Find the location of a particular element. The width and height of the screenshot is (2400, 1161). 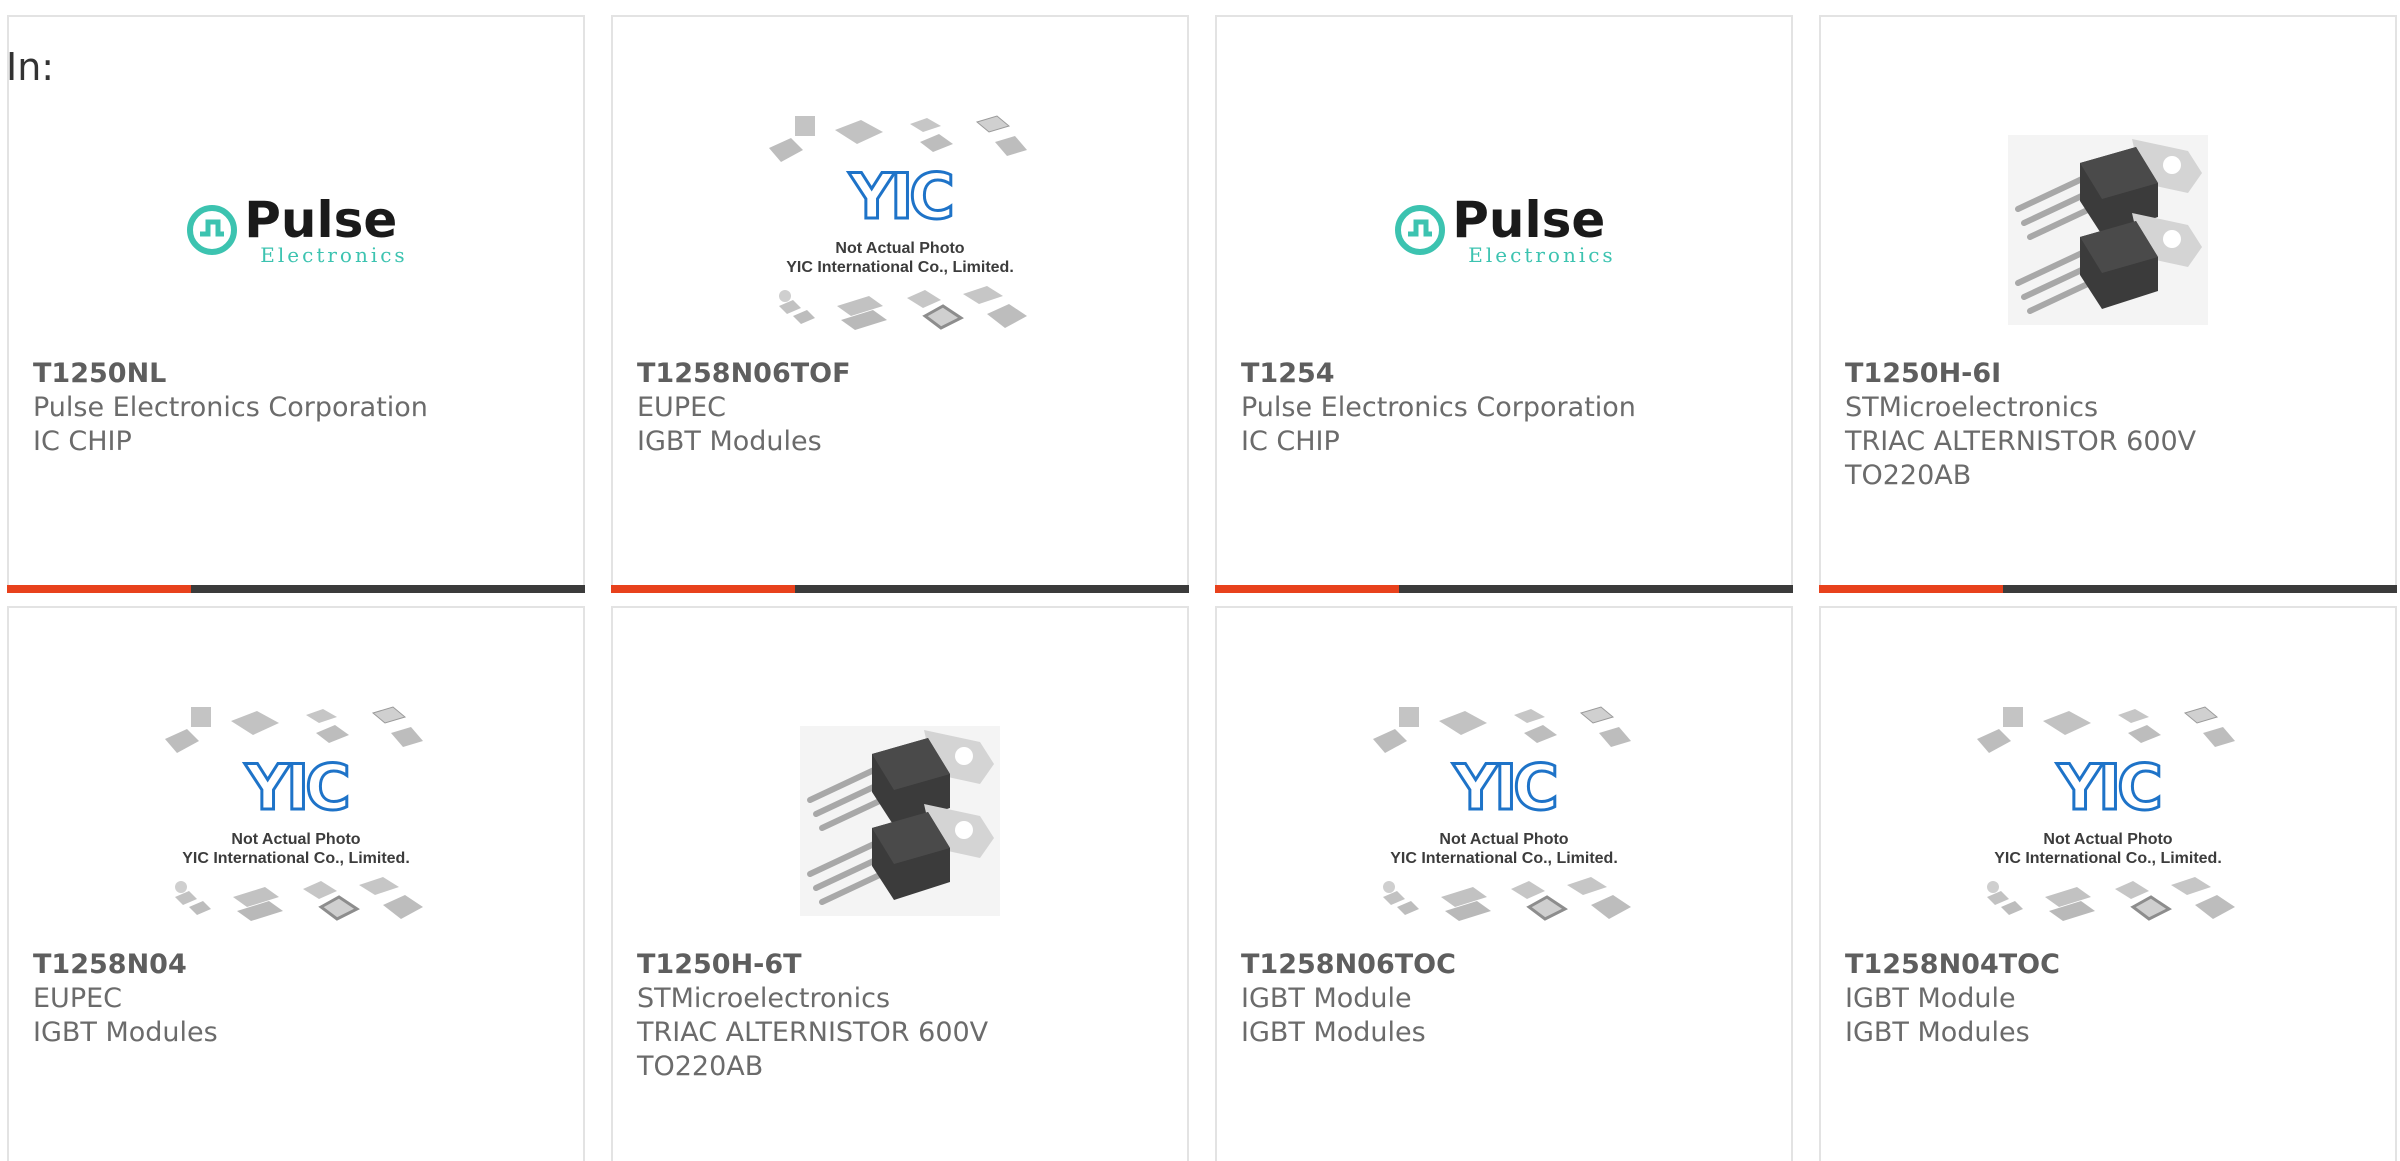

product-info: T1258N06TOC IGBT Module IGBT Modules is located at coordinates (1506, 999).